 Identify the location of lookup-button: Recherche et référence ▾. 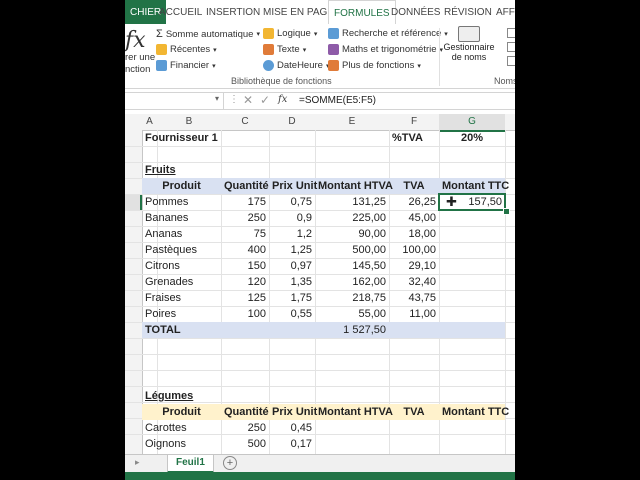
(388, 33).